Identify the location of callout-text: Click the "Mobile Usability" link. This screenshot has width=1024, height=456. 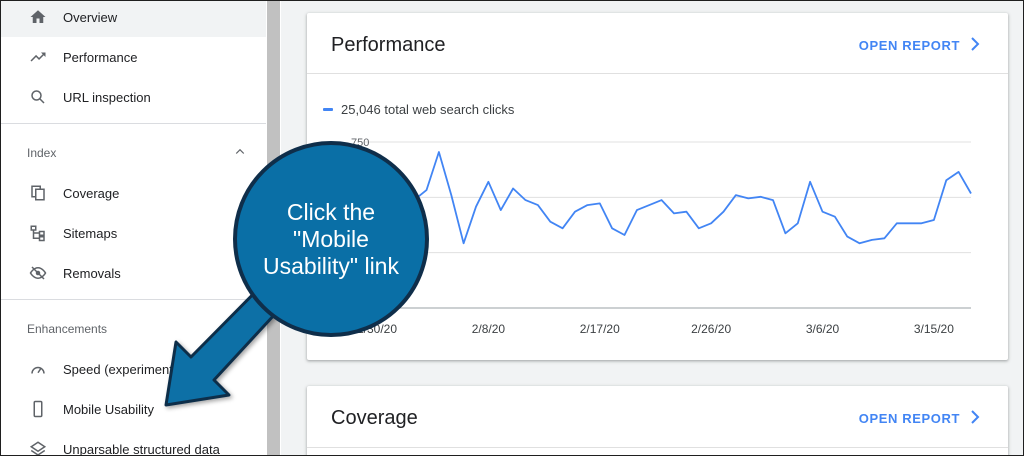
(331, 238).